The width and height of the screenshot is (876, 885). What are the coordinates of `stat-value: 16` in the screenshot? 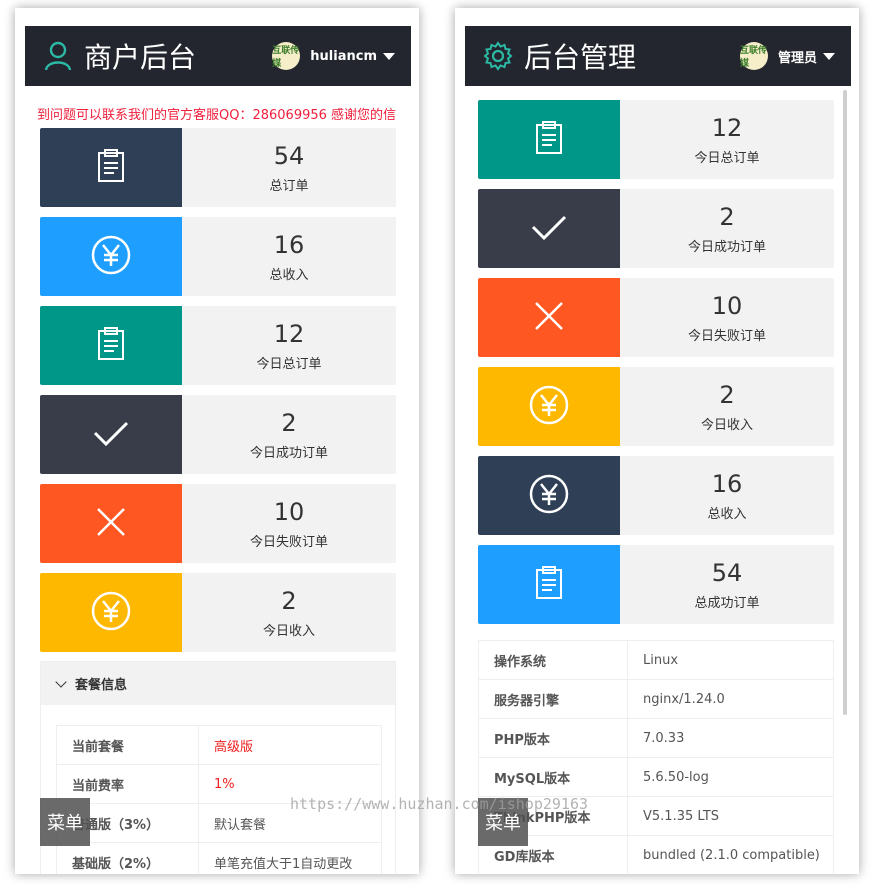 It's located at (289, 245).